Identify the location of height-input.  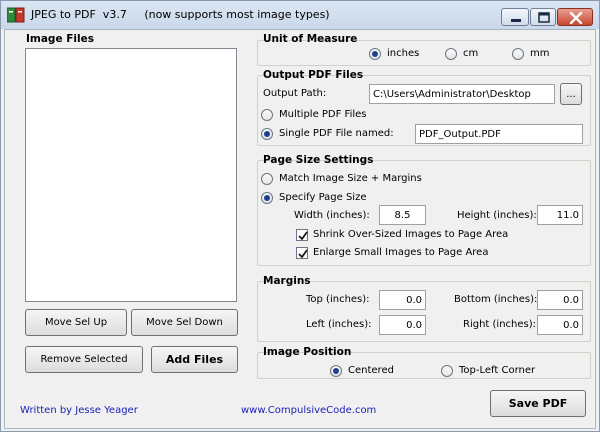
(560, 215).